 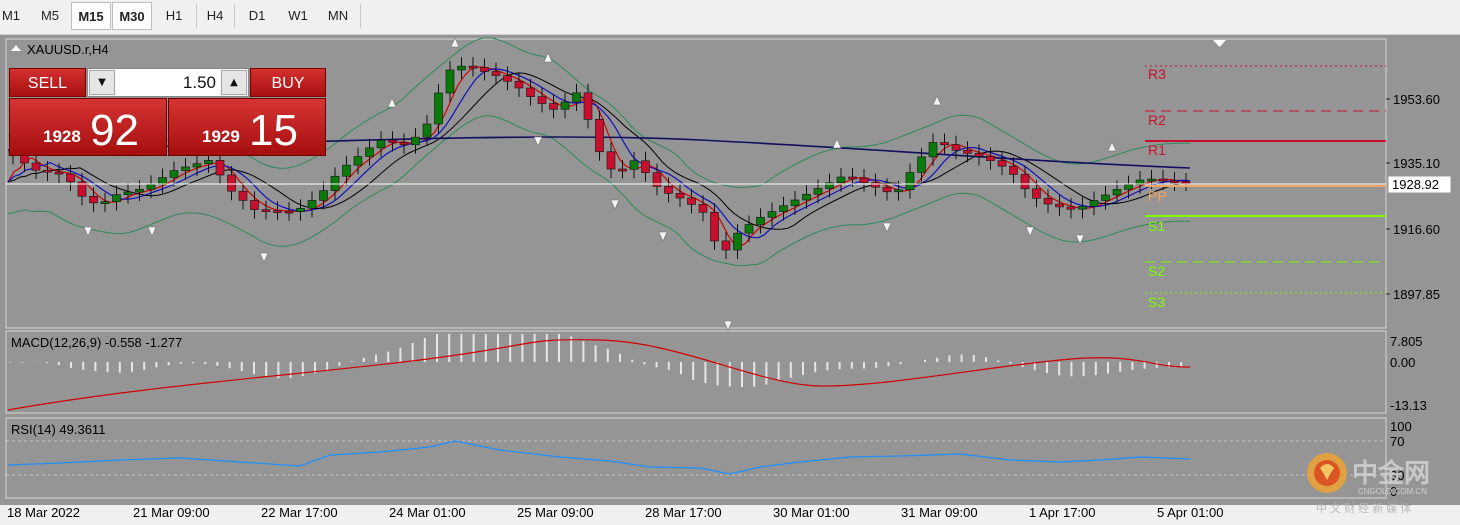 I want to click on buy-button: BUY, so click(x=288, y=82).